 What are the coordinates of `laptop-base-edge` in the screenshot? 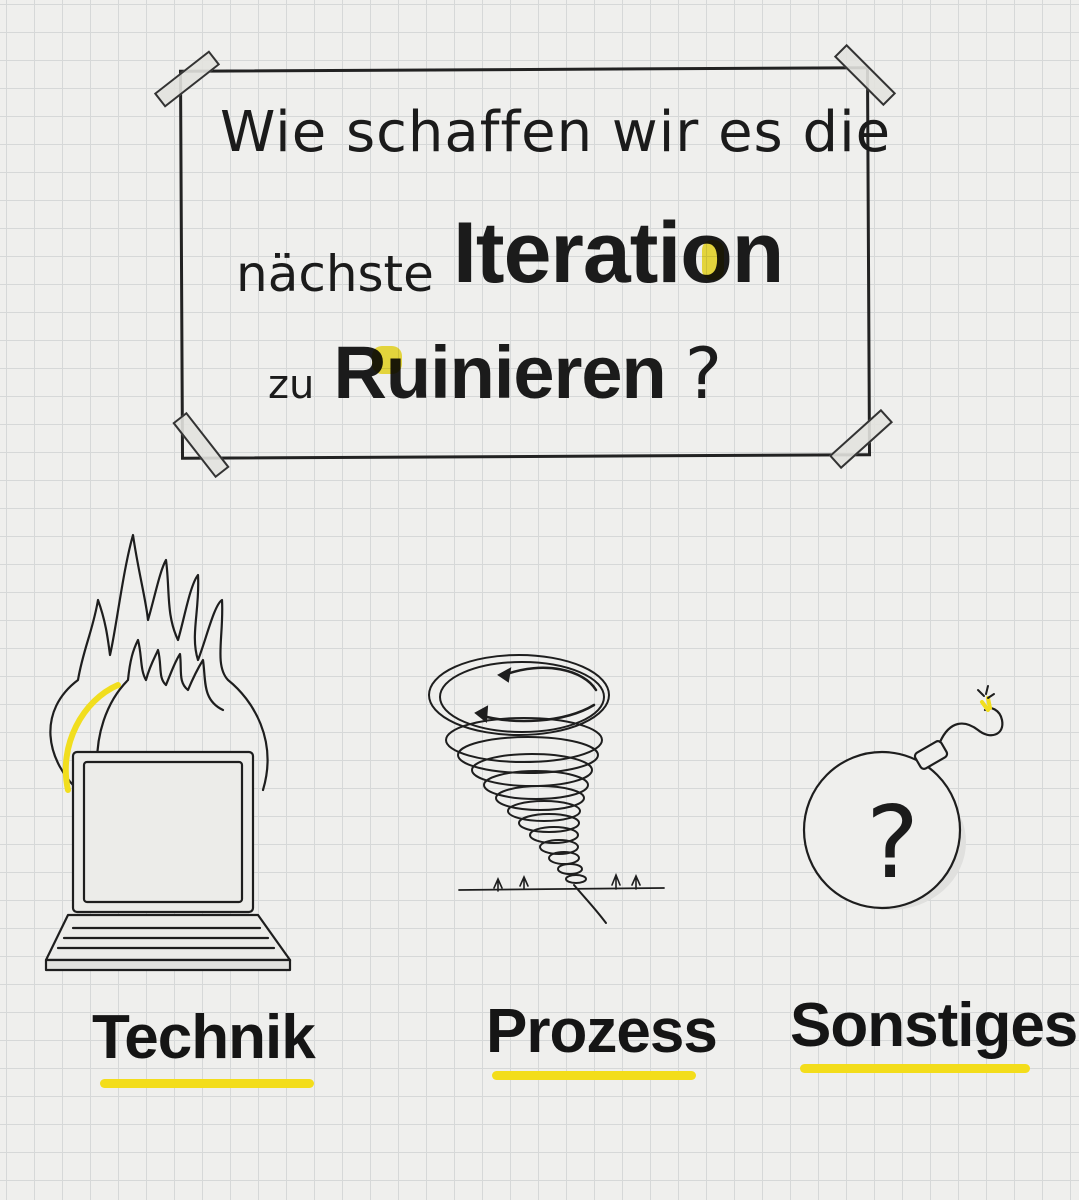 It's located at (168, 965).